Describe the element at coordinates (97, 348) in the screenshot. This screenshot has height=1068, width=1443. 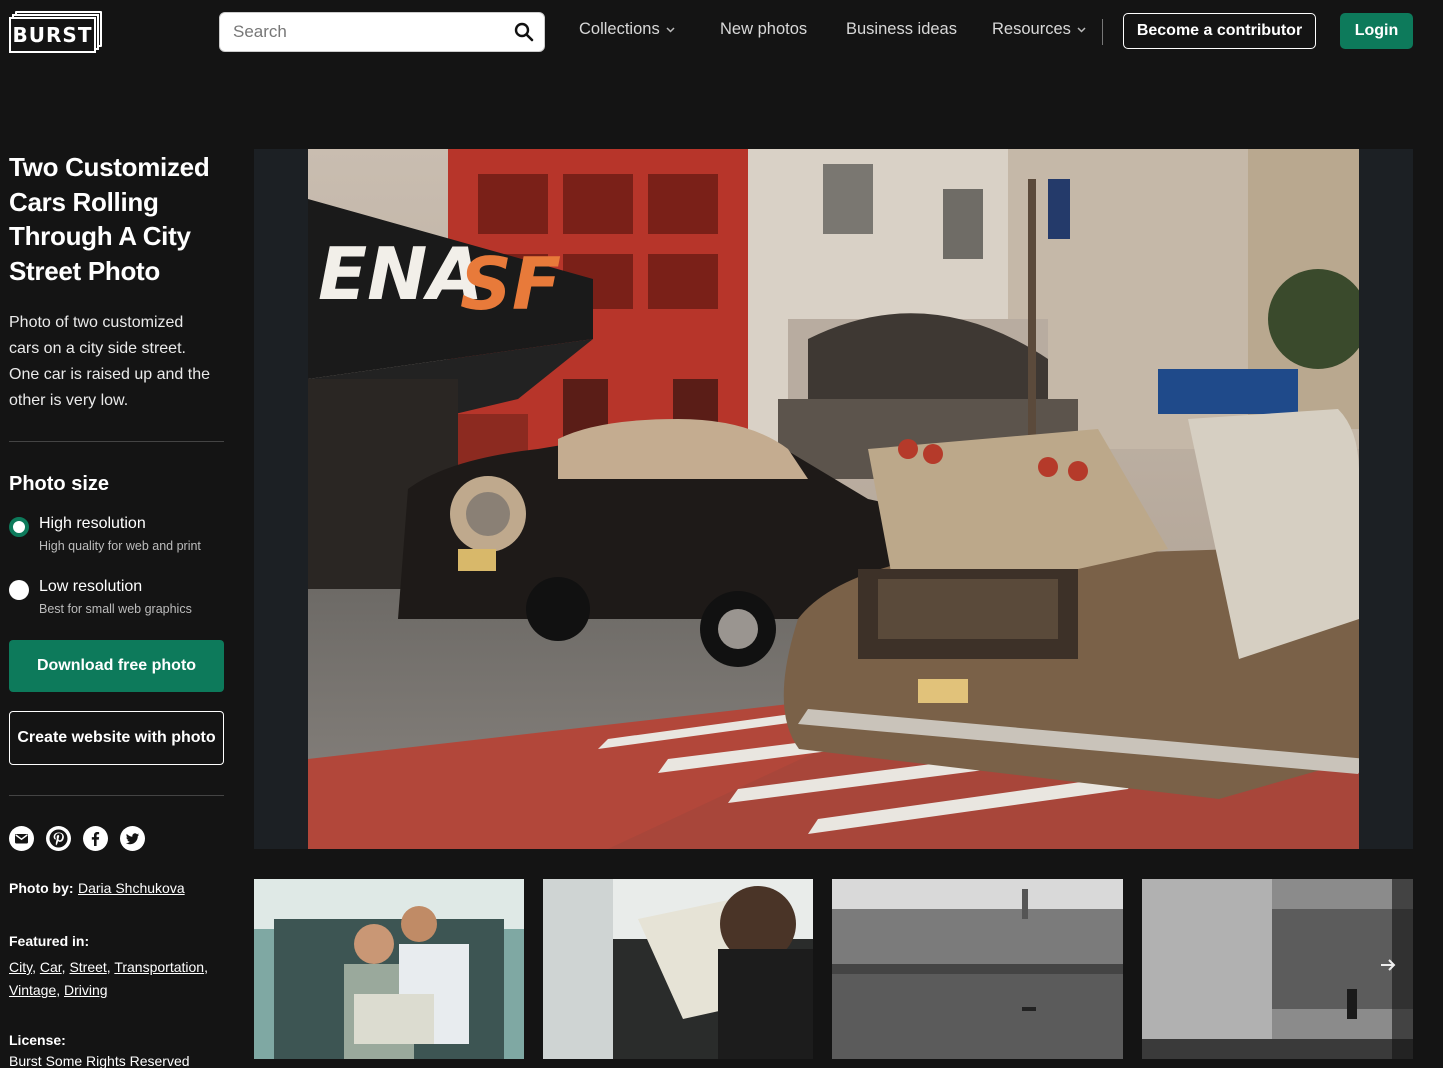
I see `description-line: cars on a city side street.` at that location.